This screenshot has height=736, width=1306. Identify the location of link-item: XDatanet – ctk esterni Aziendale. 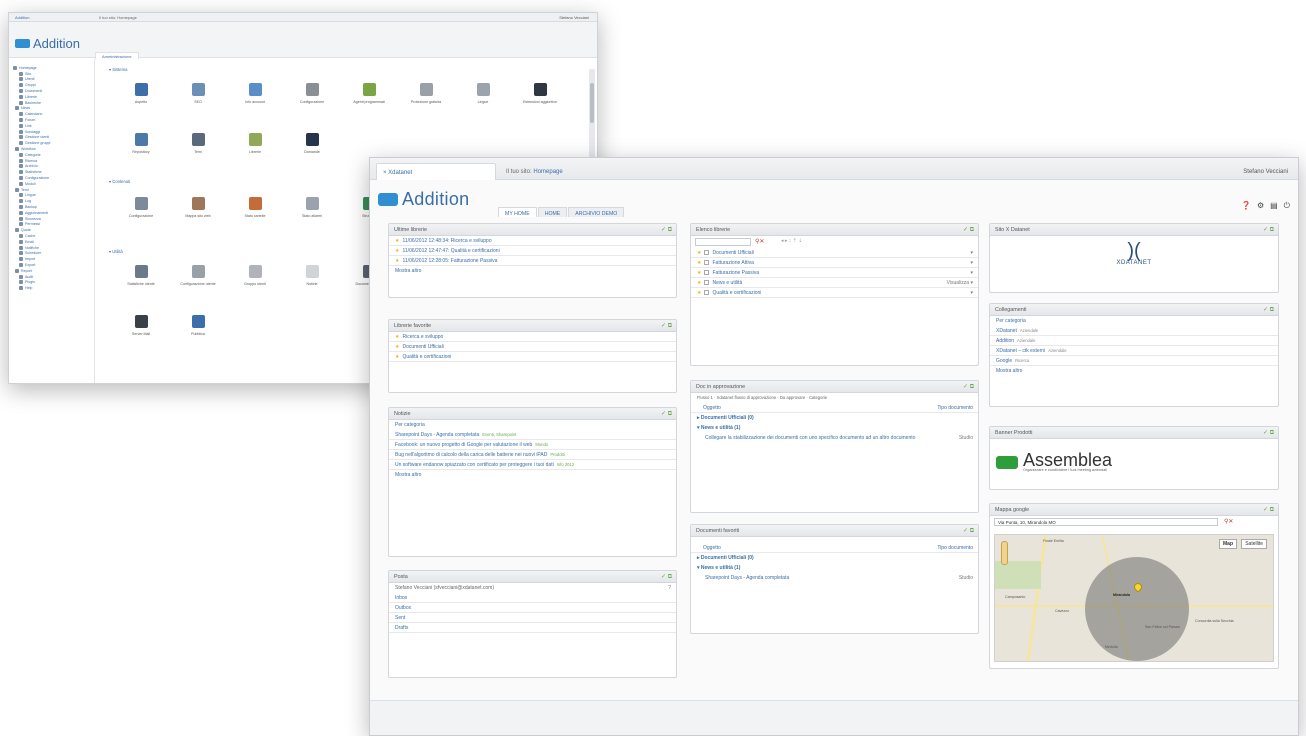
(1134, 351).